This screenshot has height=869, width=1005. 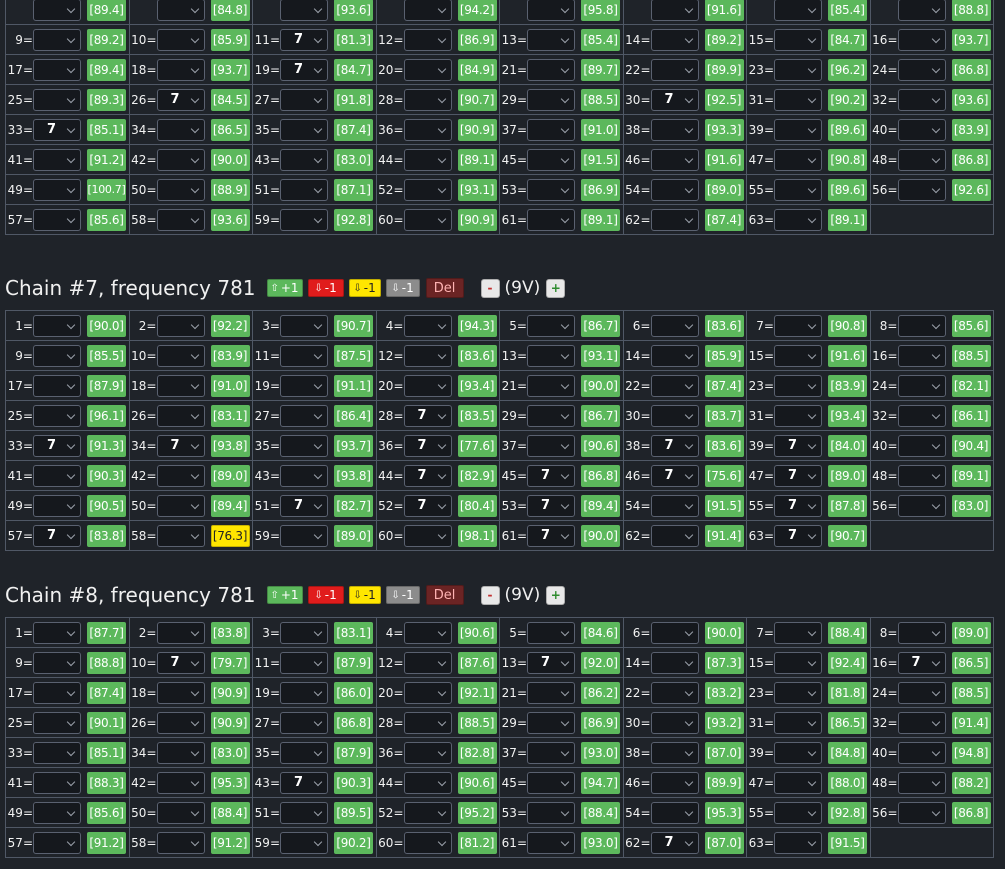 What do you see at coordinates (364, 595) in the screenshot?
I see `decrease-yellow-button: ⇩ -1` at bounding box center [364, 595].